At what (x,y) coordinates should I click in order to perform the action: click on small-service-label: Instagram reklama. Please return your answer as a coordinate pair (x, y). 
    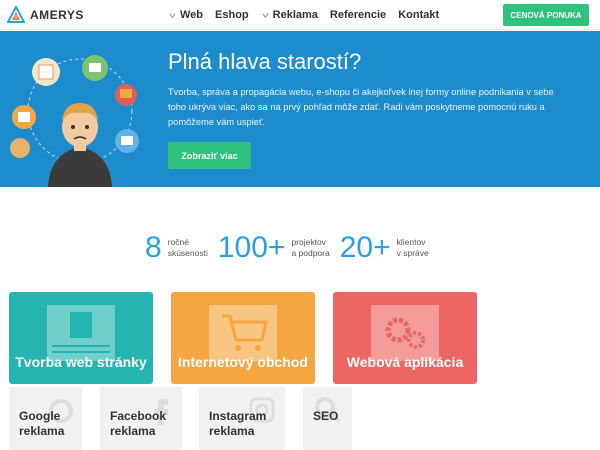
    Looking at the image, I should click on (237, 424).